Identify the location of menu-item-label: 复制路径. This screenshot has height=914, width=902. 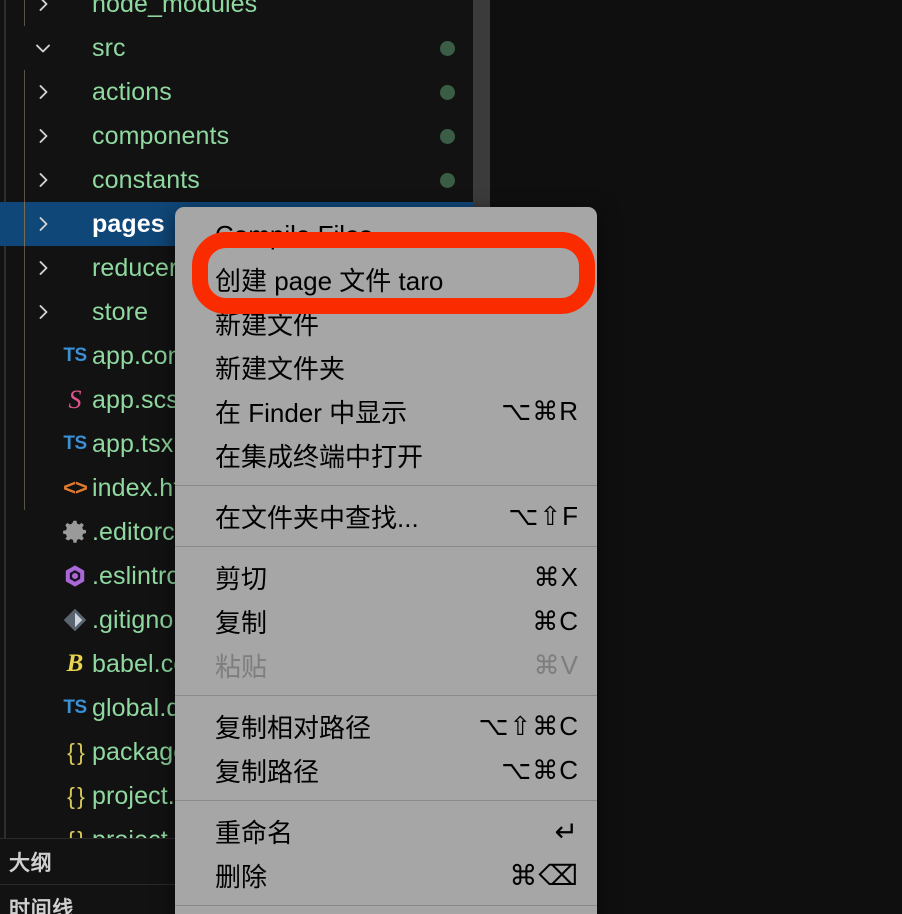
(267, 771).